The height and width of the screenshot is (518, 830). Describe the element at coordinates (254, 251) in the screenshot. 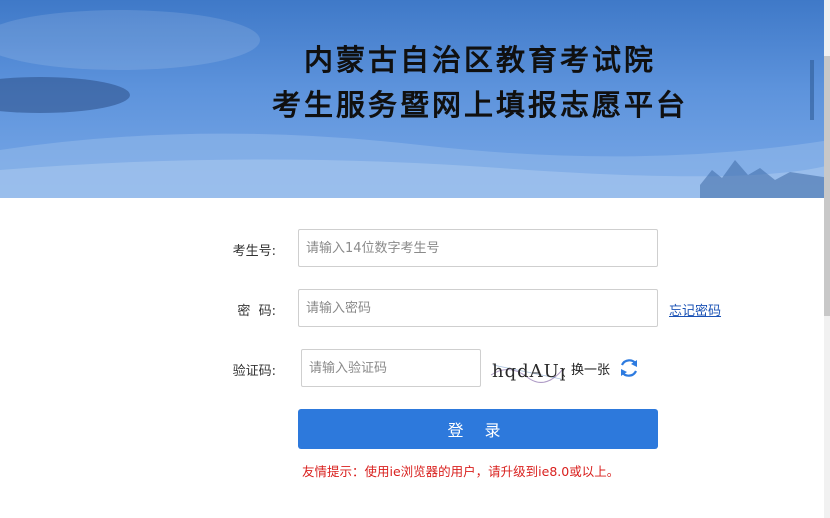

I see `exam-number-label: 考生号:` at that location.